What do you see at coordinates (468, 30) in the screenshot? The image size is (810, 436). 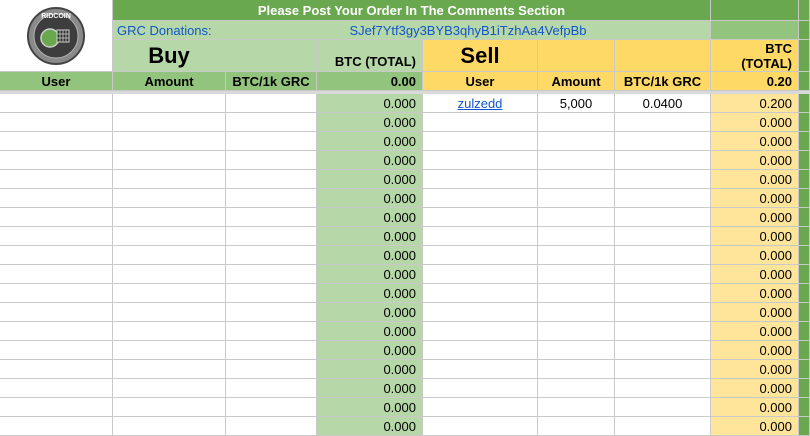 I see `donation-address: SJef7Ytf3gy3BYB3qhyB1iTzhAa4VefpBb` at bounding box center [468, 30].